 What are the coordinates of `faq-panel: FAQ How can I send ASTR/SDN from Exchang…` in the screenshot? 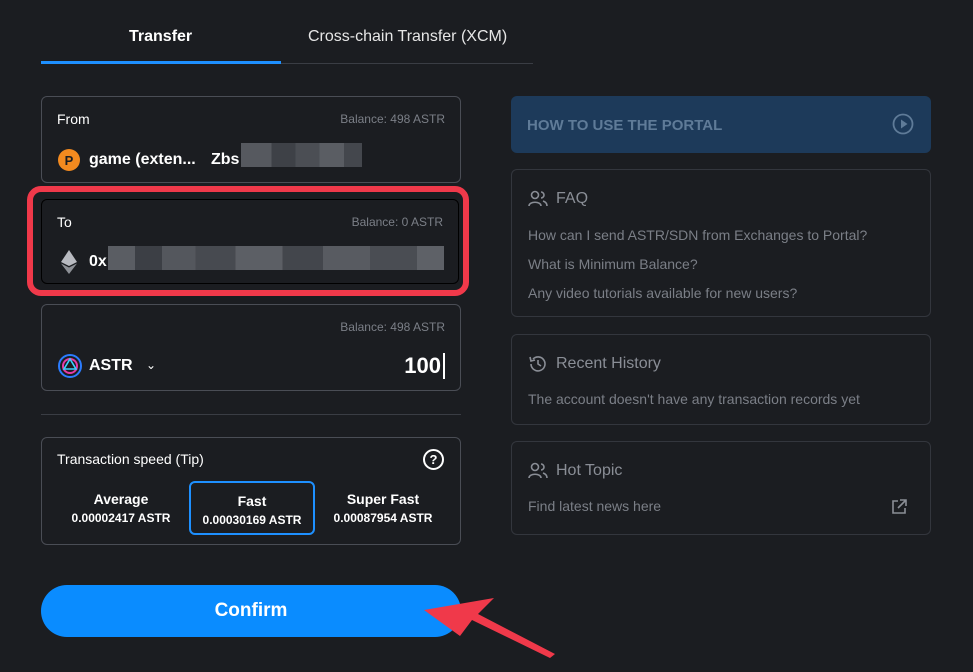 It's located at (721, 243).